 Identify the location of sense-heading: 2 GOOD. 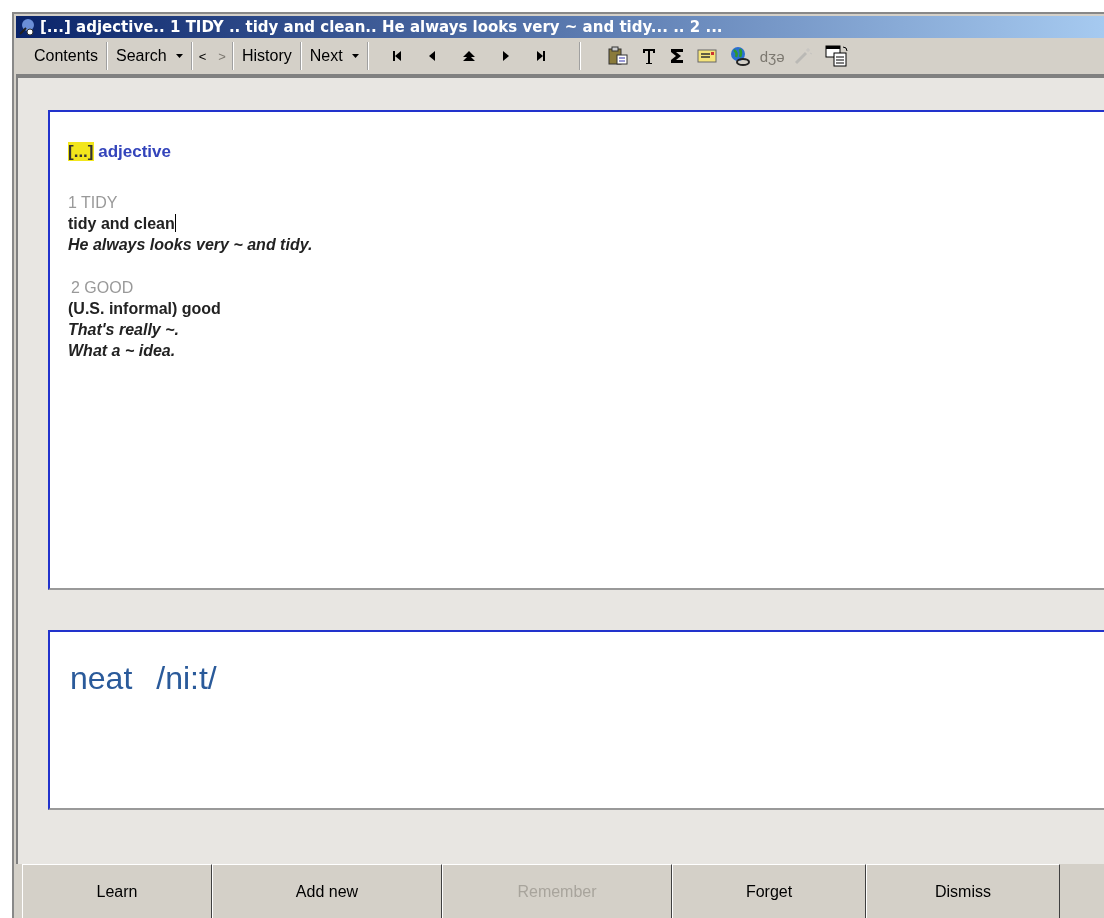
(102, 288).